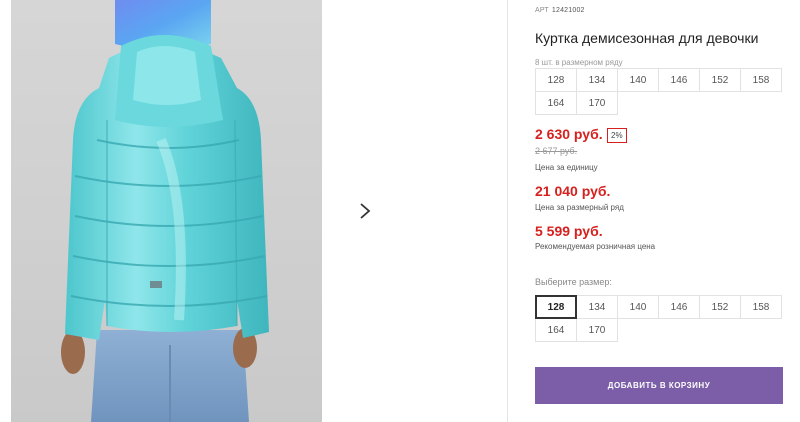 The width and height of the screenshot is (800, 422). I want to click on rrp-price-label: Рекомендуемая розничная цена, so click(595, 246).